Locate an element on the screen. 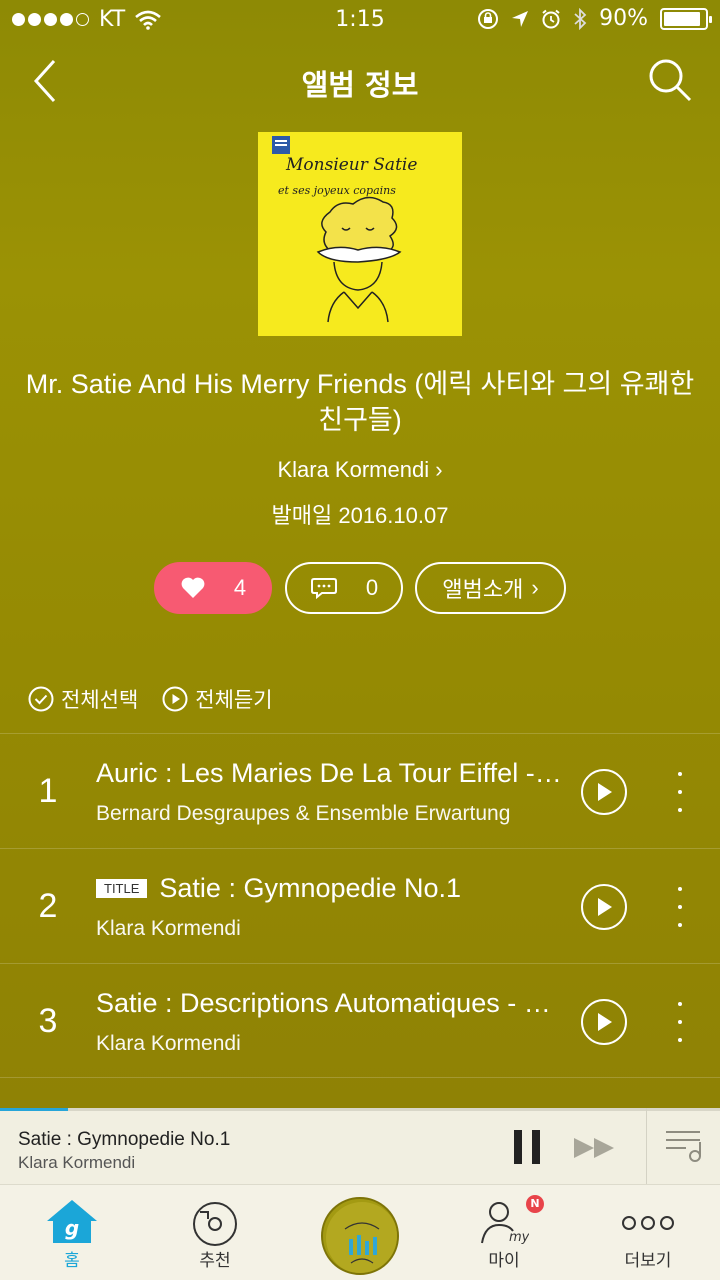 The width and height of the screenshot is (720, 1280). tab-home: g 홈 is located at coordinates (72, 1232).